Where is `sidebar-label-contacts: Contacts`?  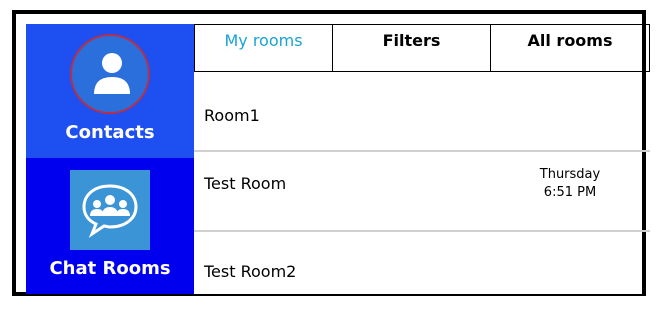
sidebar-label-contacts: Contacts is located at coordinates (110, 132).